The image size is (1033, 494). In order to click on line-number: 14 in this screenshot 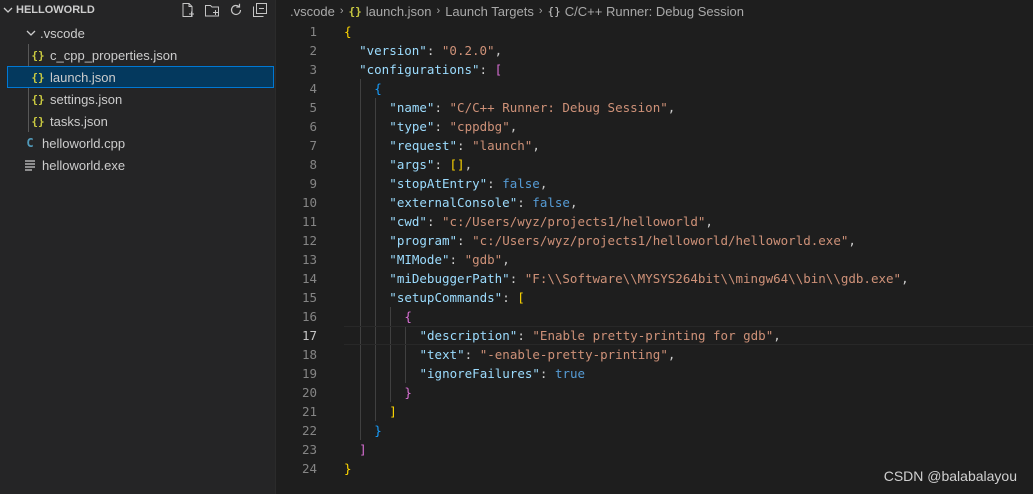, I will do `click(309, 278)`.